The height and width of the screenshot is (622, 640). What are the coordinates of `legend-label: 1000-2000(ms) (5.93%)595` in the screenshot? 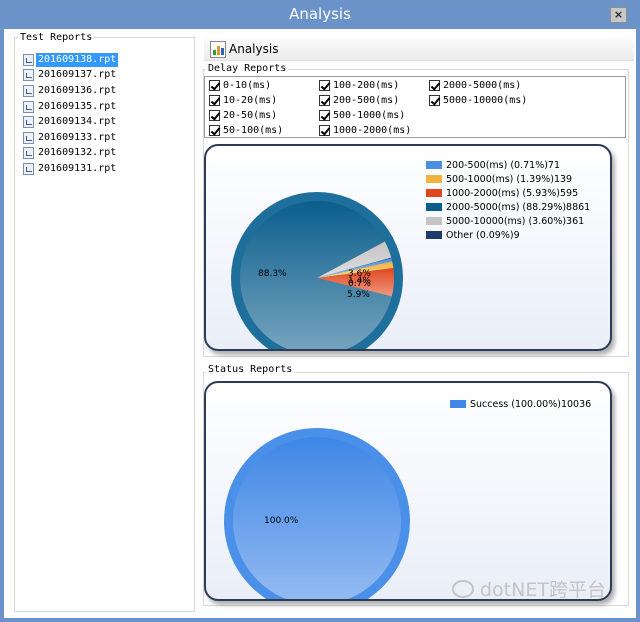 It's located at (512, 193).